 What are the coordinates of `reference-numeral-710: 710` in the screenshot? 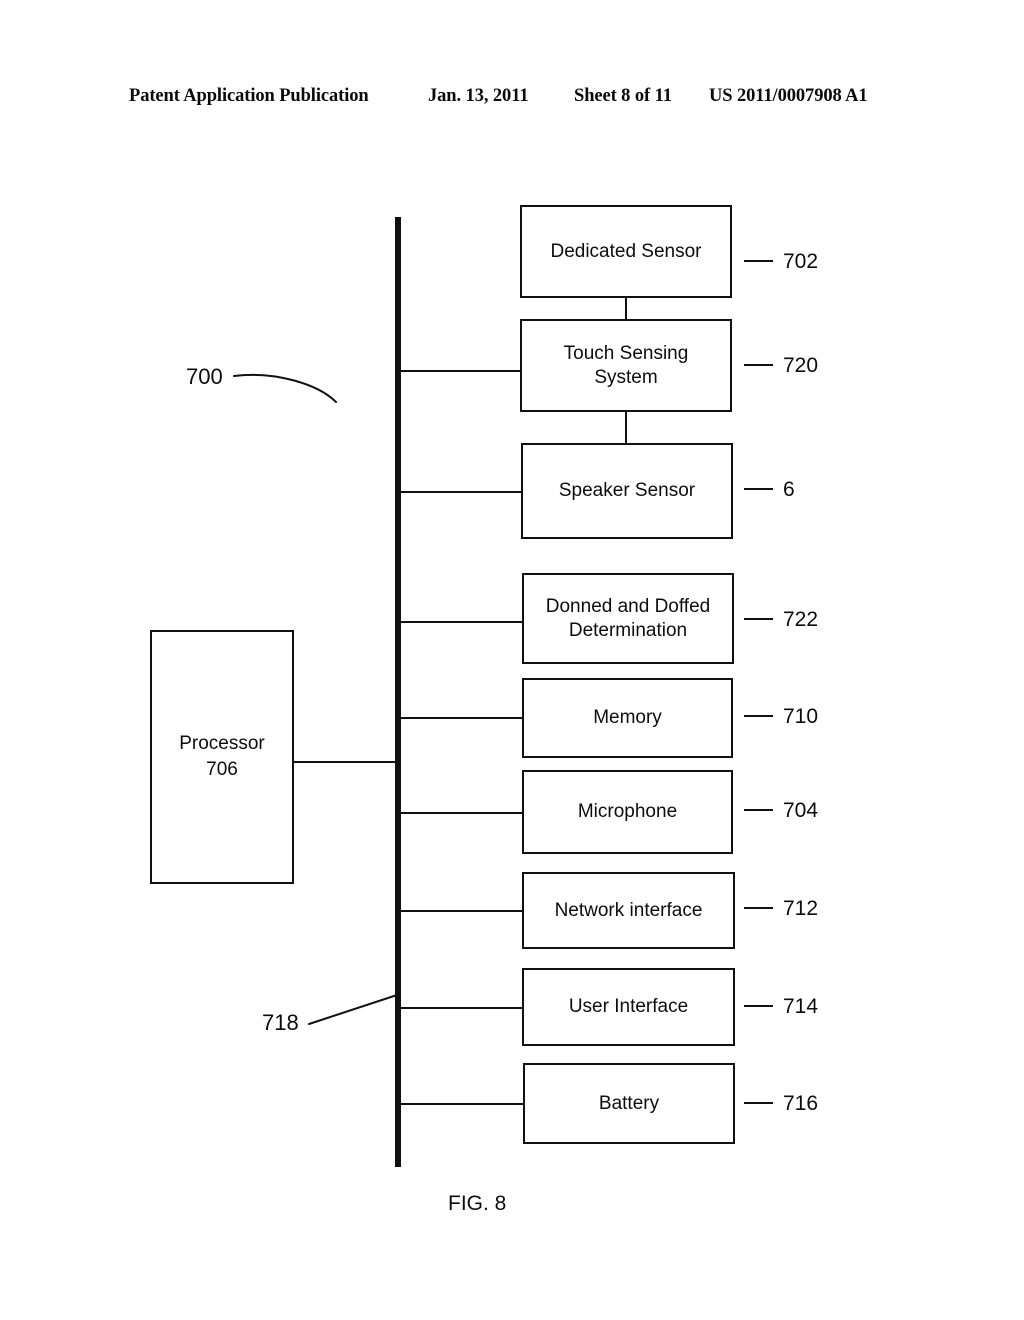 It's located at (801, 716).